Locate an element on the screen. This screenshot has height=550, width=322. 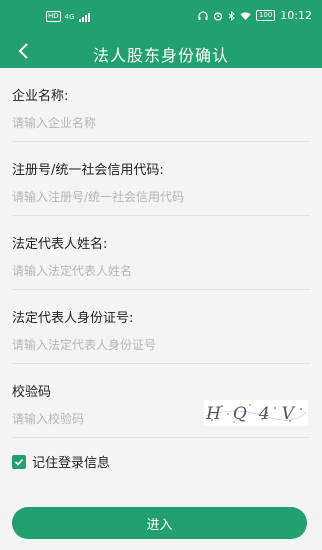
captcha-text: HQ4V is located at coordinates (255, 414).